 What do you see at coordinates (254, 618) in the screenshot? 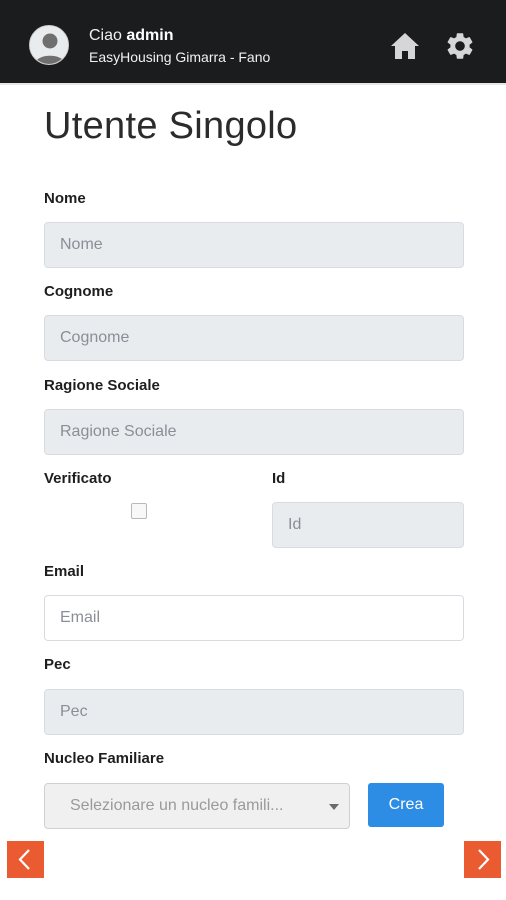
I see `email-field` at bounding box center [254, 618].